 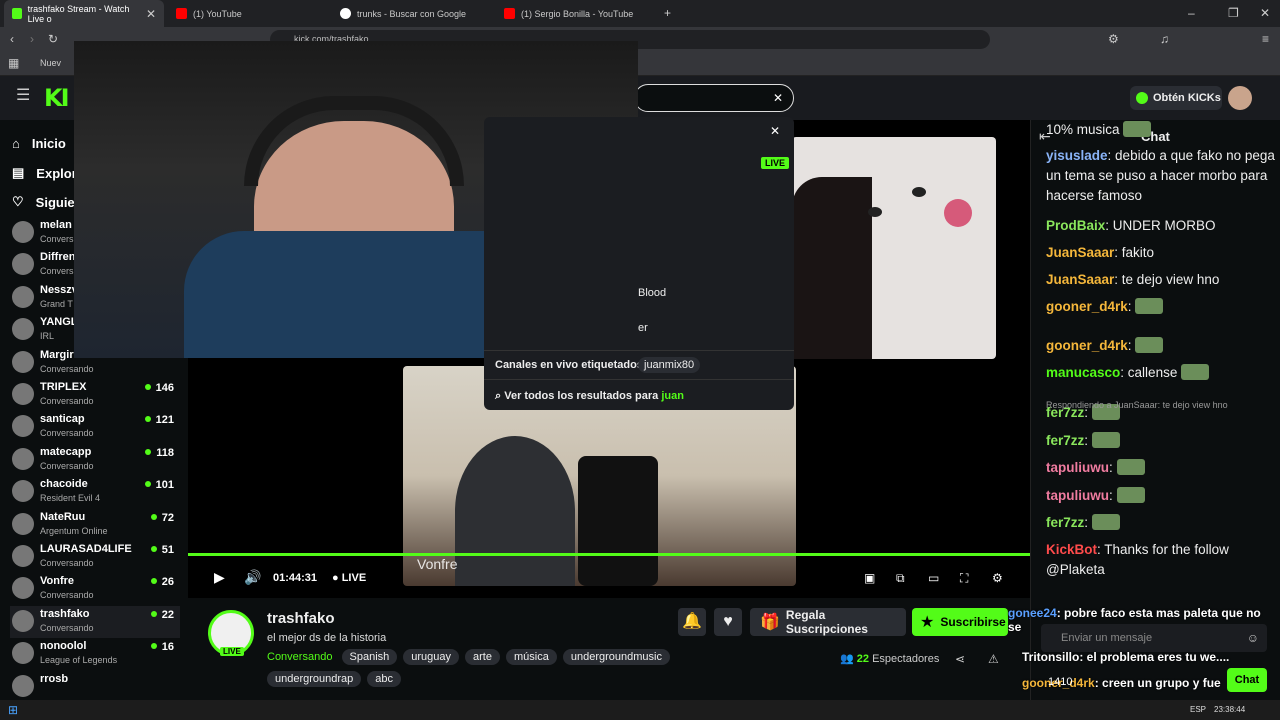 What do you see at coordinates (44, 173) in the screenshot?
I see `nav-explore: ▤ Explor` at bounding box center [44, 173].